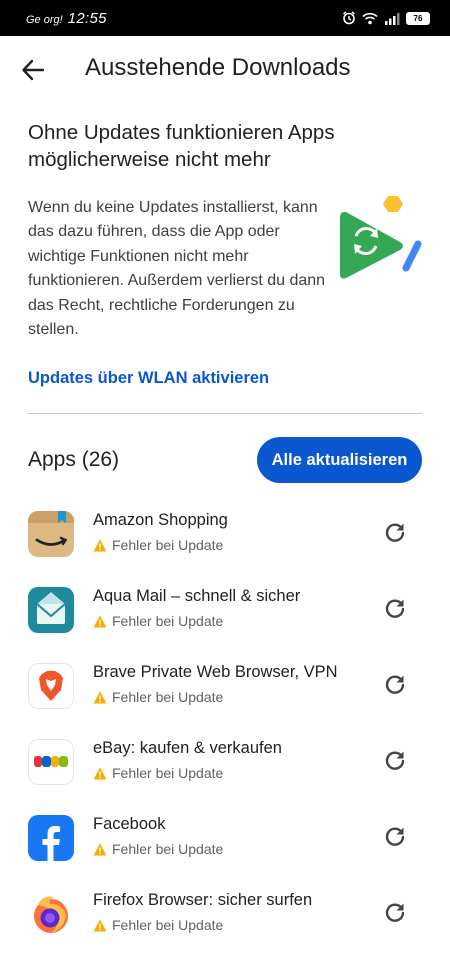  What do you see at coordinates (87, 18) in the screenshot?
I see `clock: 12:55` at bounding box center [87, 18].